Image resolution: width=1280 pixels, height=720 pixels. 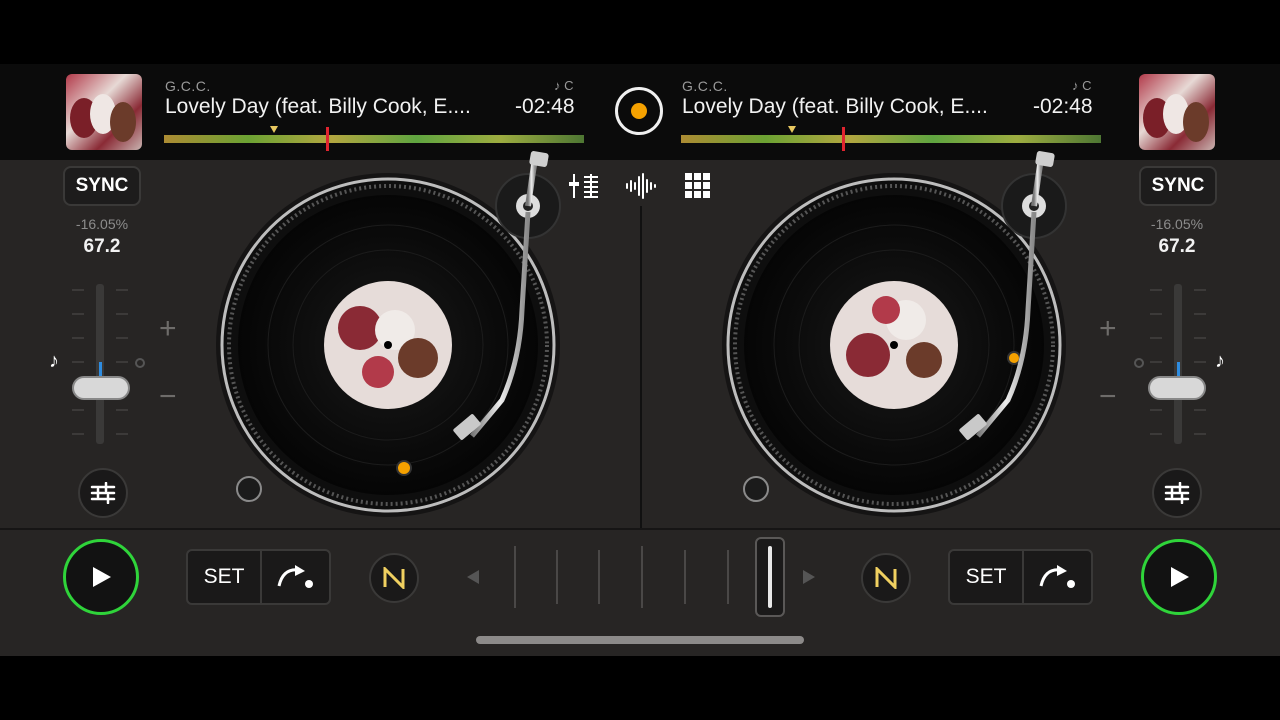 I want to click on right-key-info: ♪ C, so click(x=1082, y=85).